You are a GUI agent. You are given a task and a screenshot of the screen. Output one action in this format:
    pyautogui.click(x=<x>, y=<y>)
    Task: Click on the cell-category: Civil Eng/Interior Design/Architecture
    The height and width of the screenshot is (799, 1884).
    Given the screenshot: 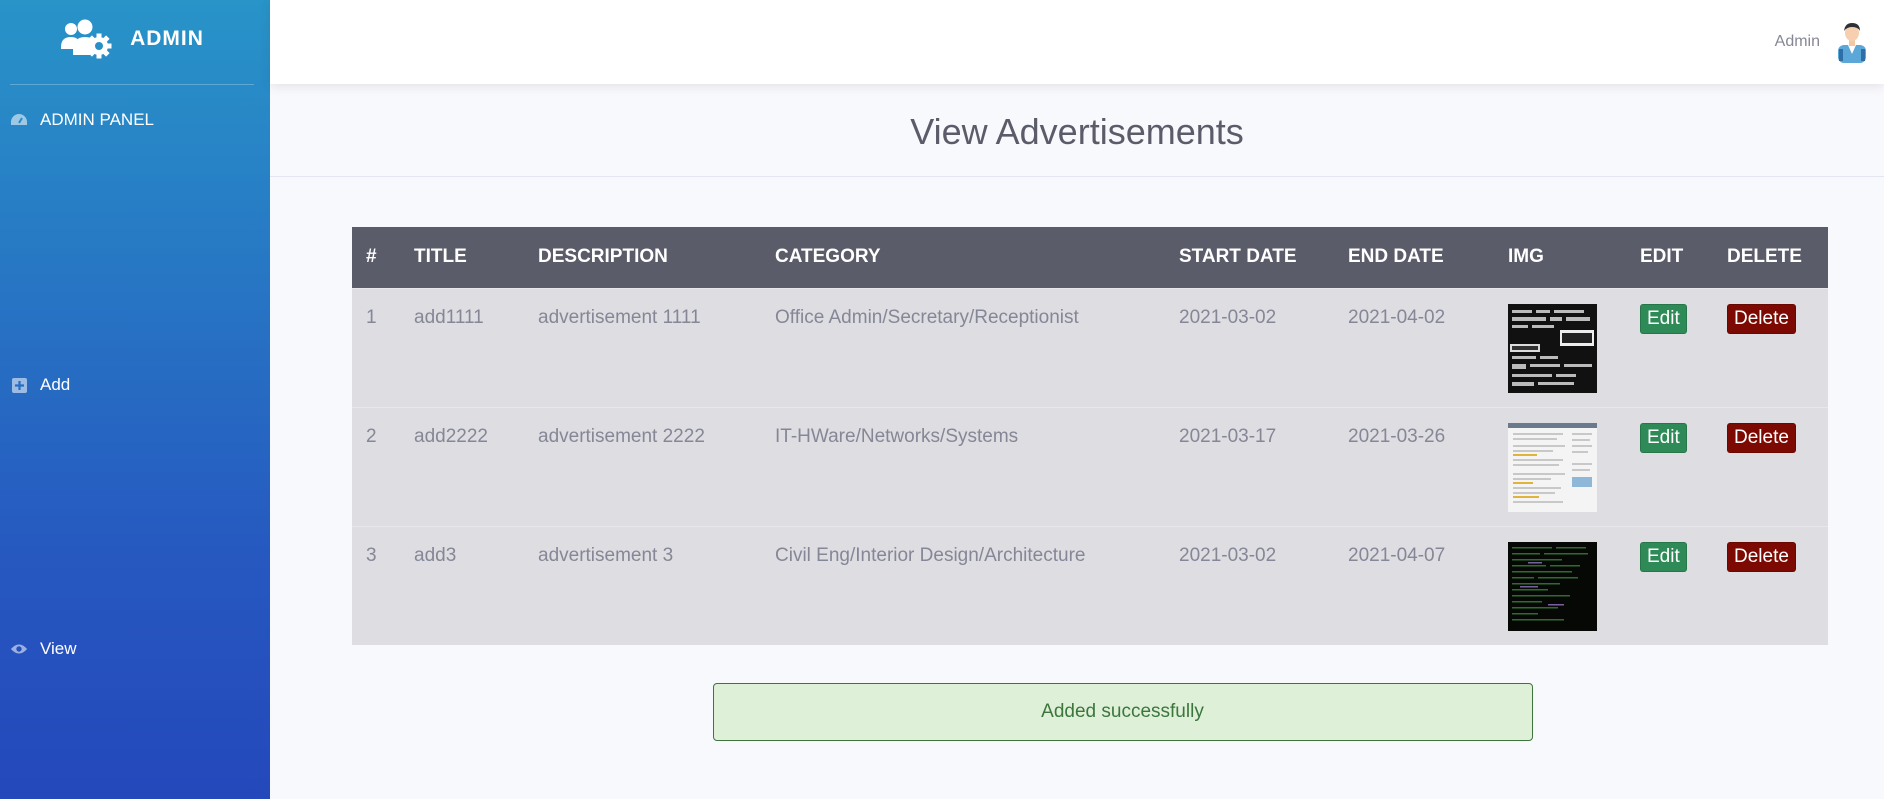 What is the action you would take?
    pyautogui.click(x=930, y=555)
    